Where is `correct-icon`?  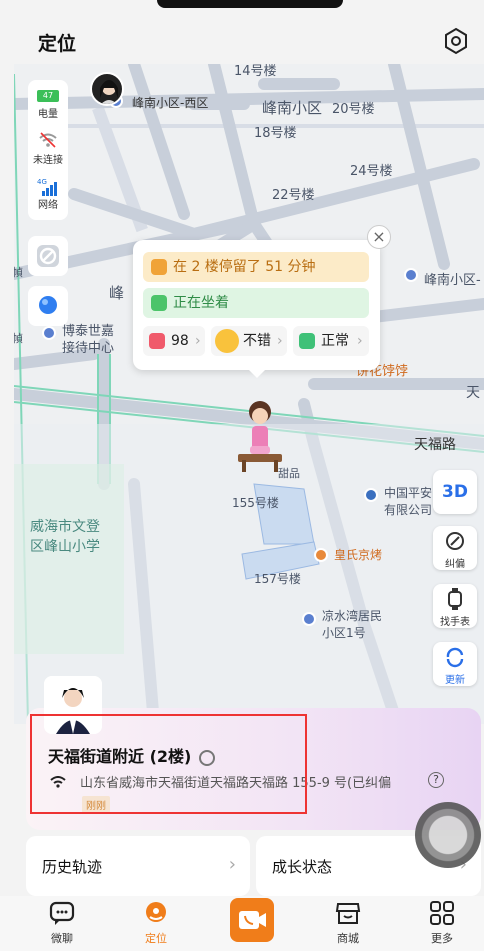 correct-icon is located at coordinates (455, 541).